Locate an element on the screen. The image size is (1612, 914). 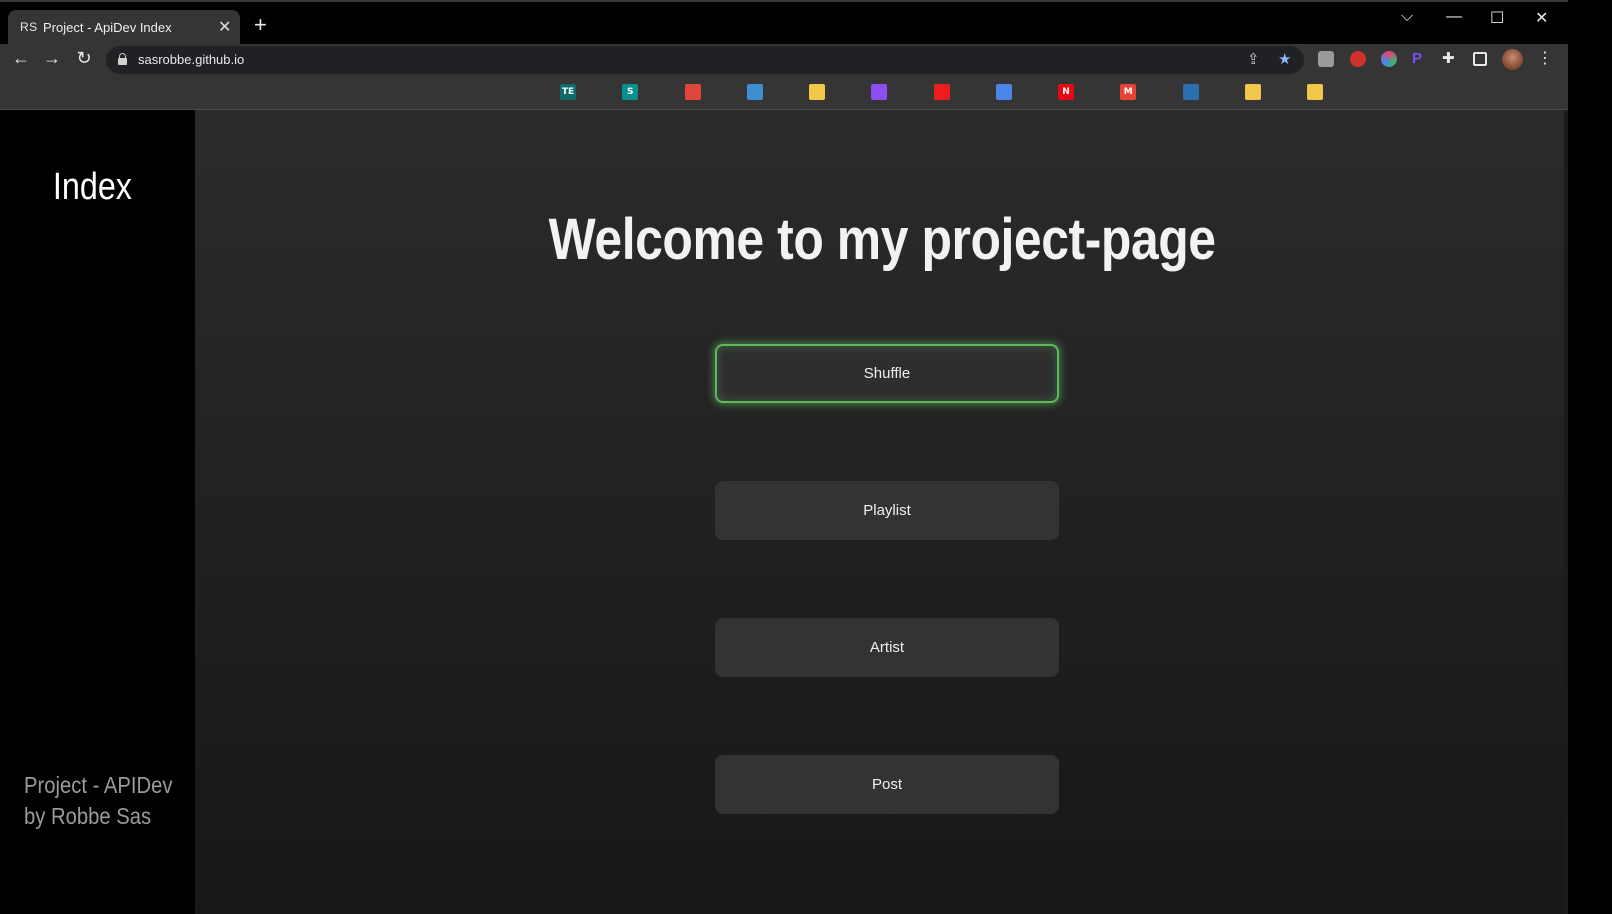
forward-icon: → is located at coordinates (52, 58).